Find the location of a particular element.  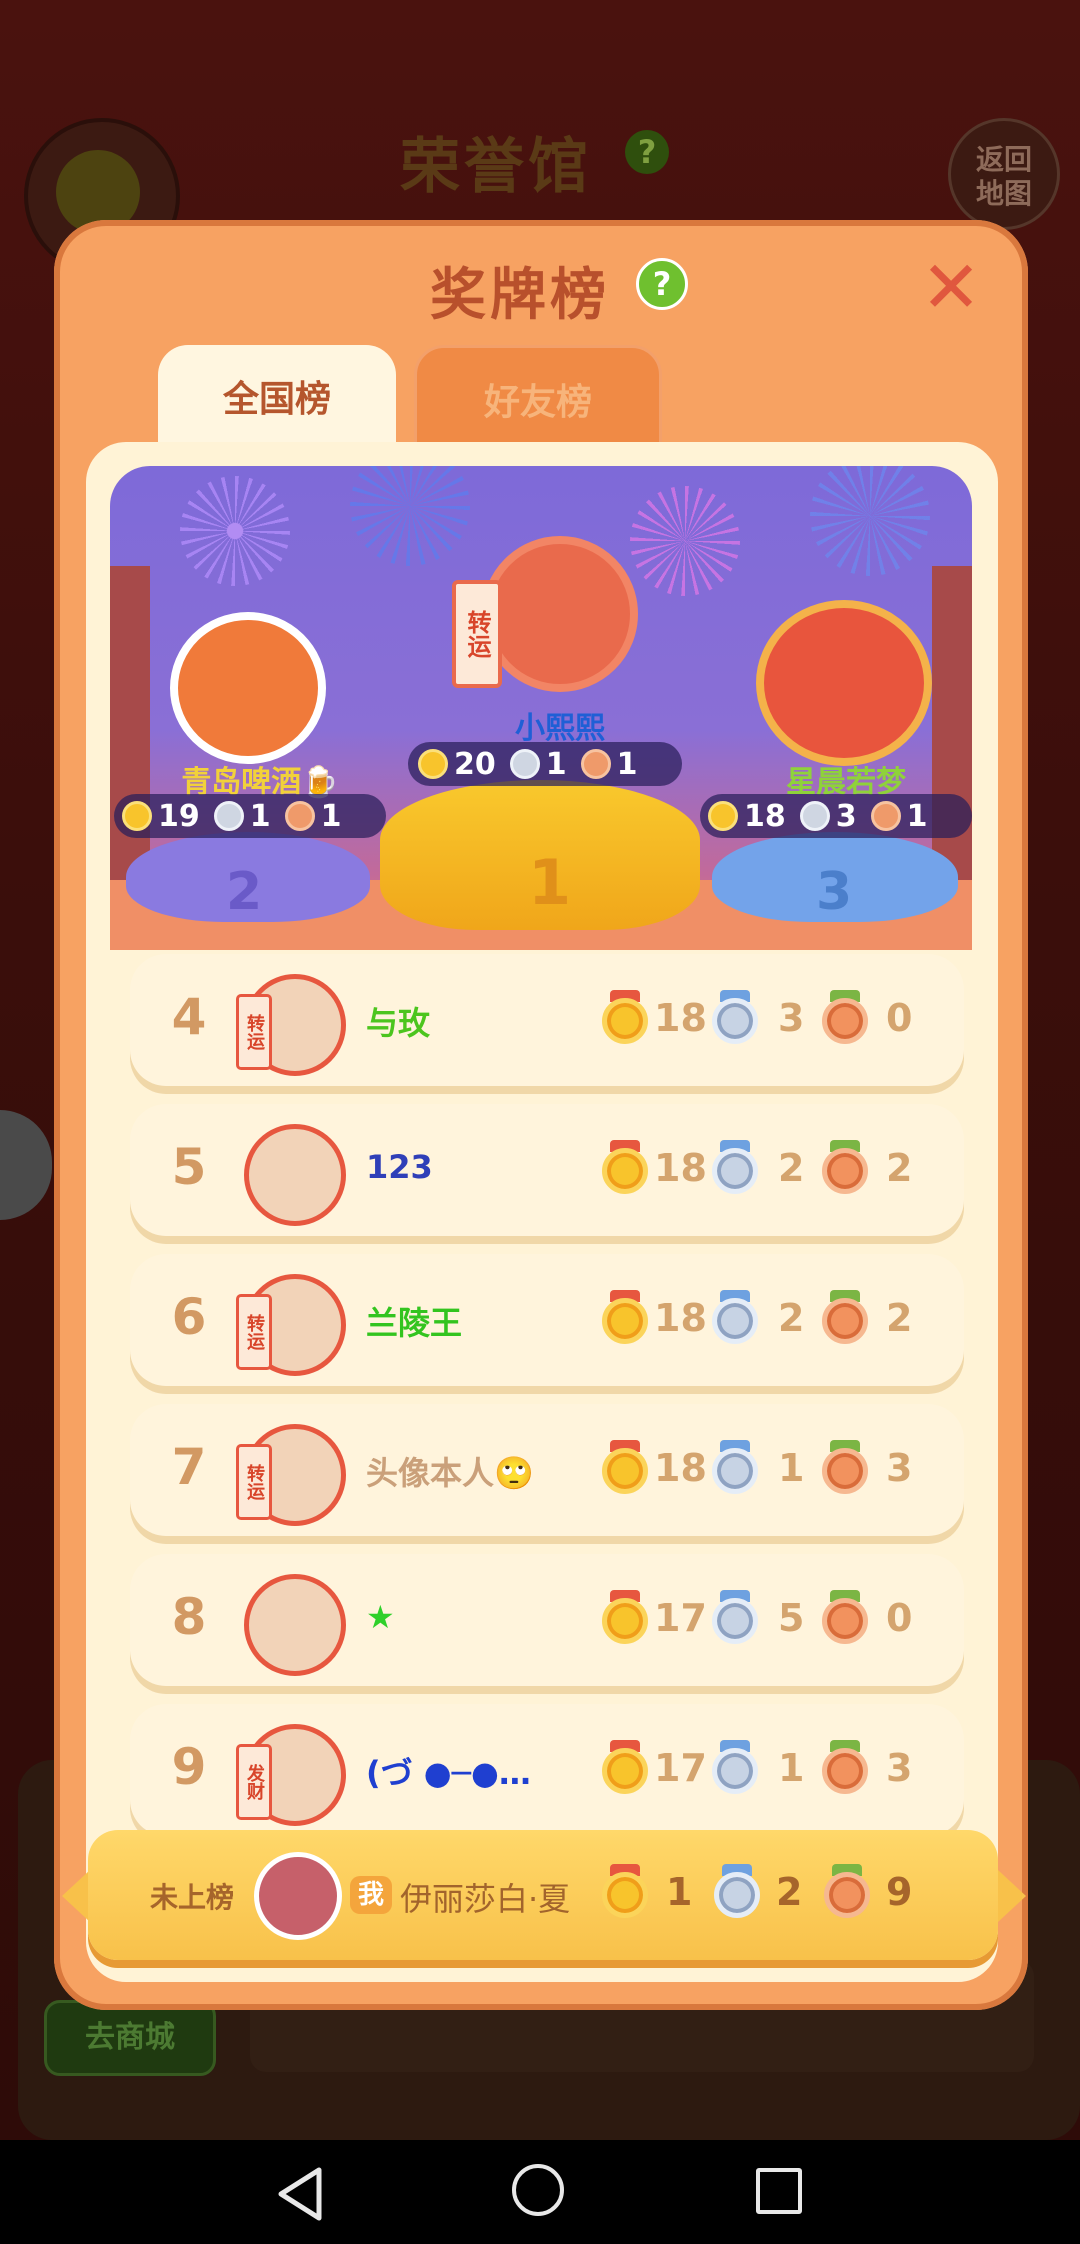

me-tag: 我 is located at coordinates (371, 1895).